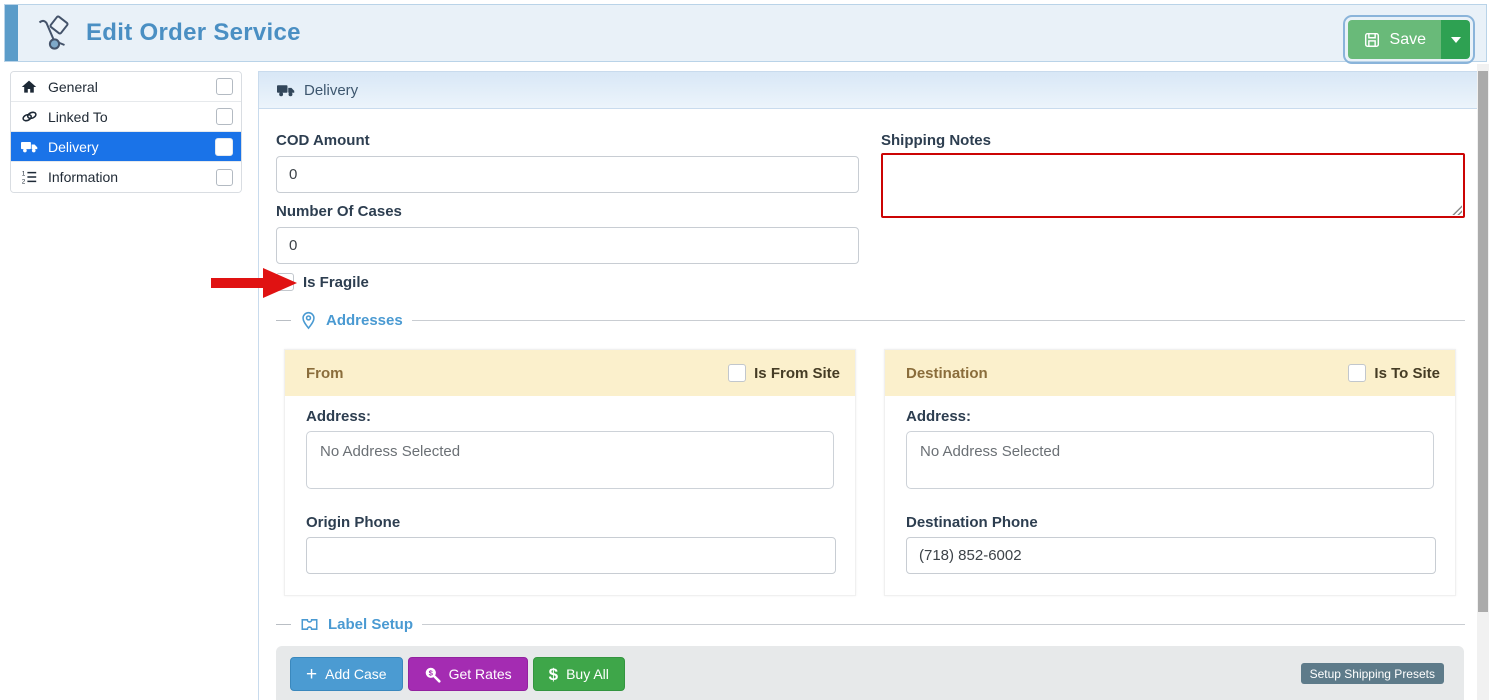 The width and height of the screenshot is (1493, 700). I want to click on page-header: Edit Order Service Save, so click(745, 34).